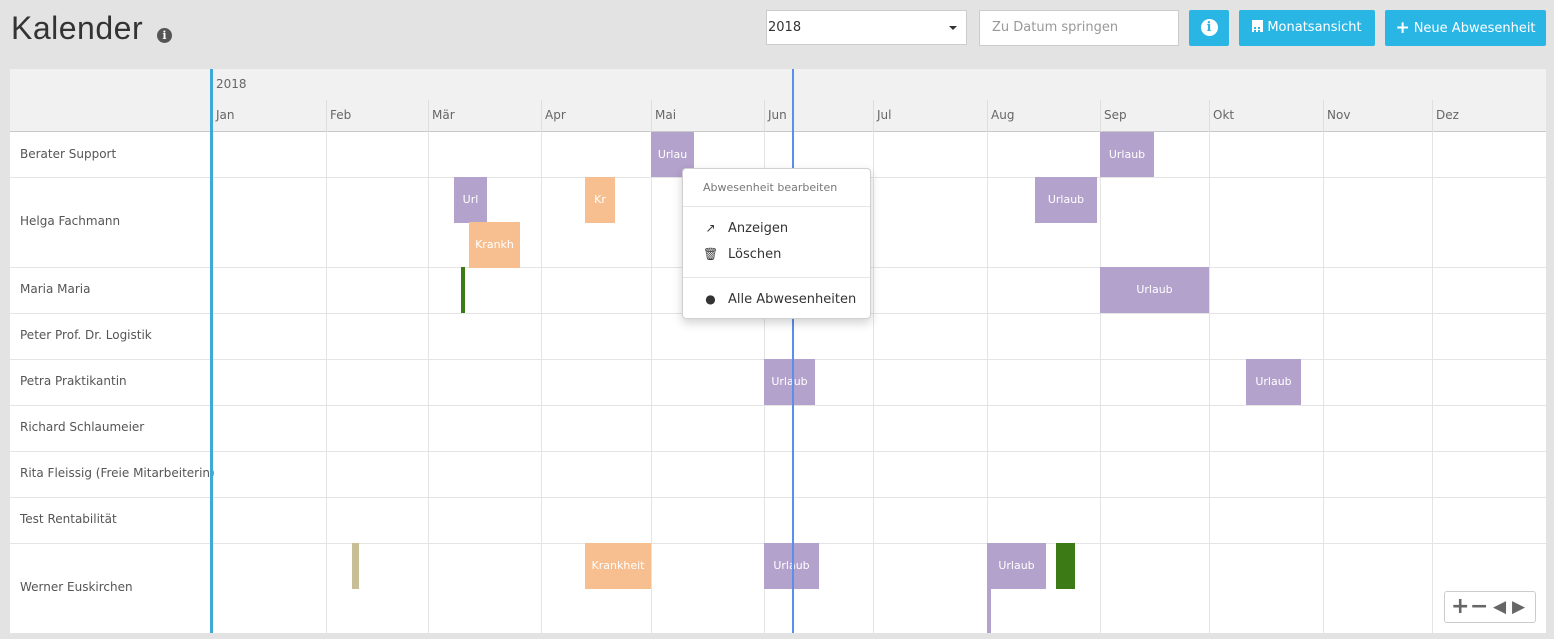 The image size is (1554, 639). I want to click on row-label: Peter Prof. Dr. Logistik, so click(86, 335).